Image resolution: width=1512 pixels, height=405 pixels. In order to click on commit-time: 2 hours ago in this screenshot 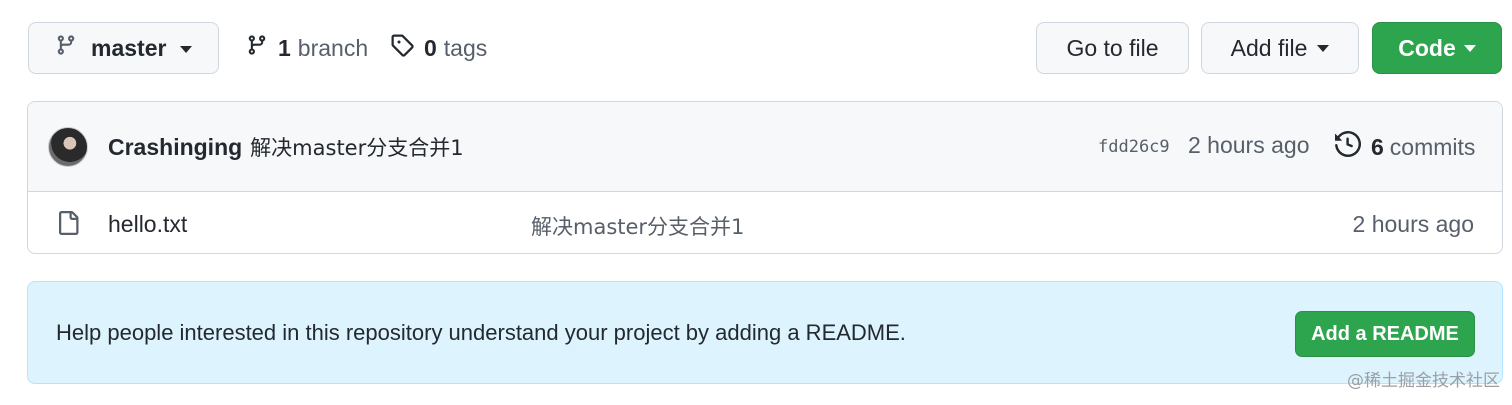, I will do `click(1249, 145)`.